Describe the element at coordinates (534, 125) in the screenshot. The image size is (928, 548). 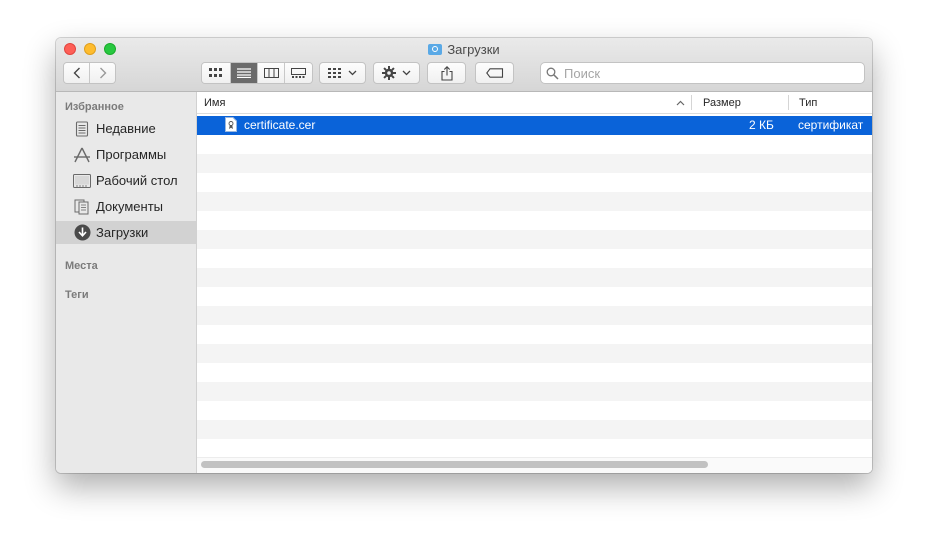
I see `table-row: certificate.cer 2 КБ сертификат` at that location.